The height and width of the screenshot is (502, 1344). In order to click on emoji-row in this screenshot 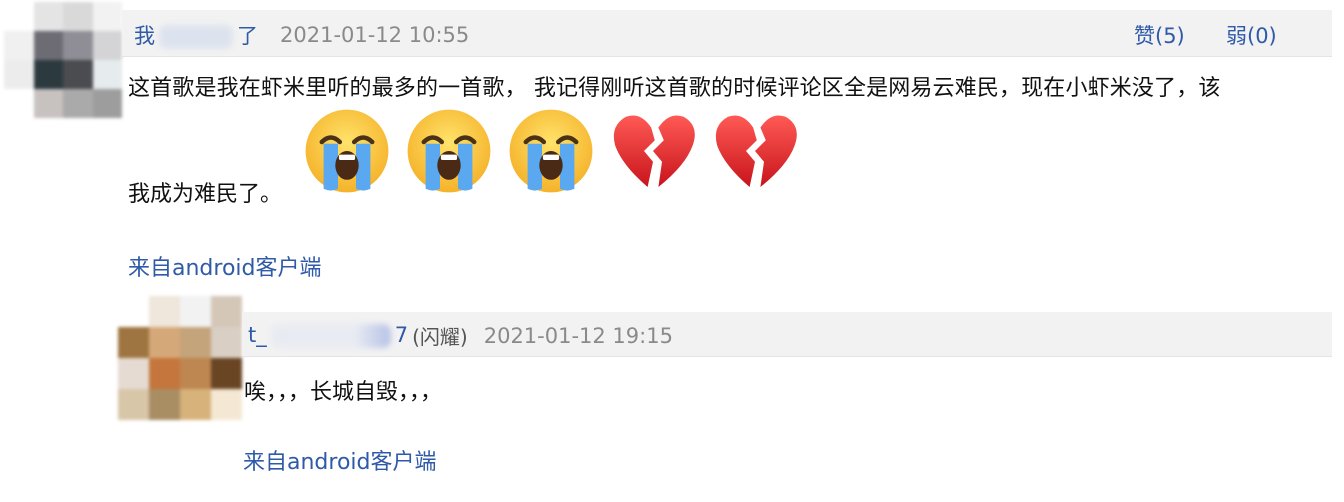, I will do `click(551, 151)`.